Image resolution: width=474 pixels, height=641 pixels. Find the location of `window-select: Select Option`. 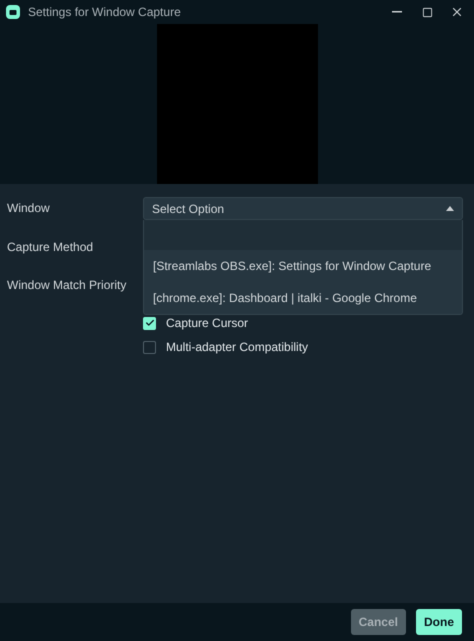

window-select: Select Option is located at coordinates (303, 208).